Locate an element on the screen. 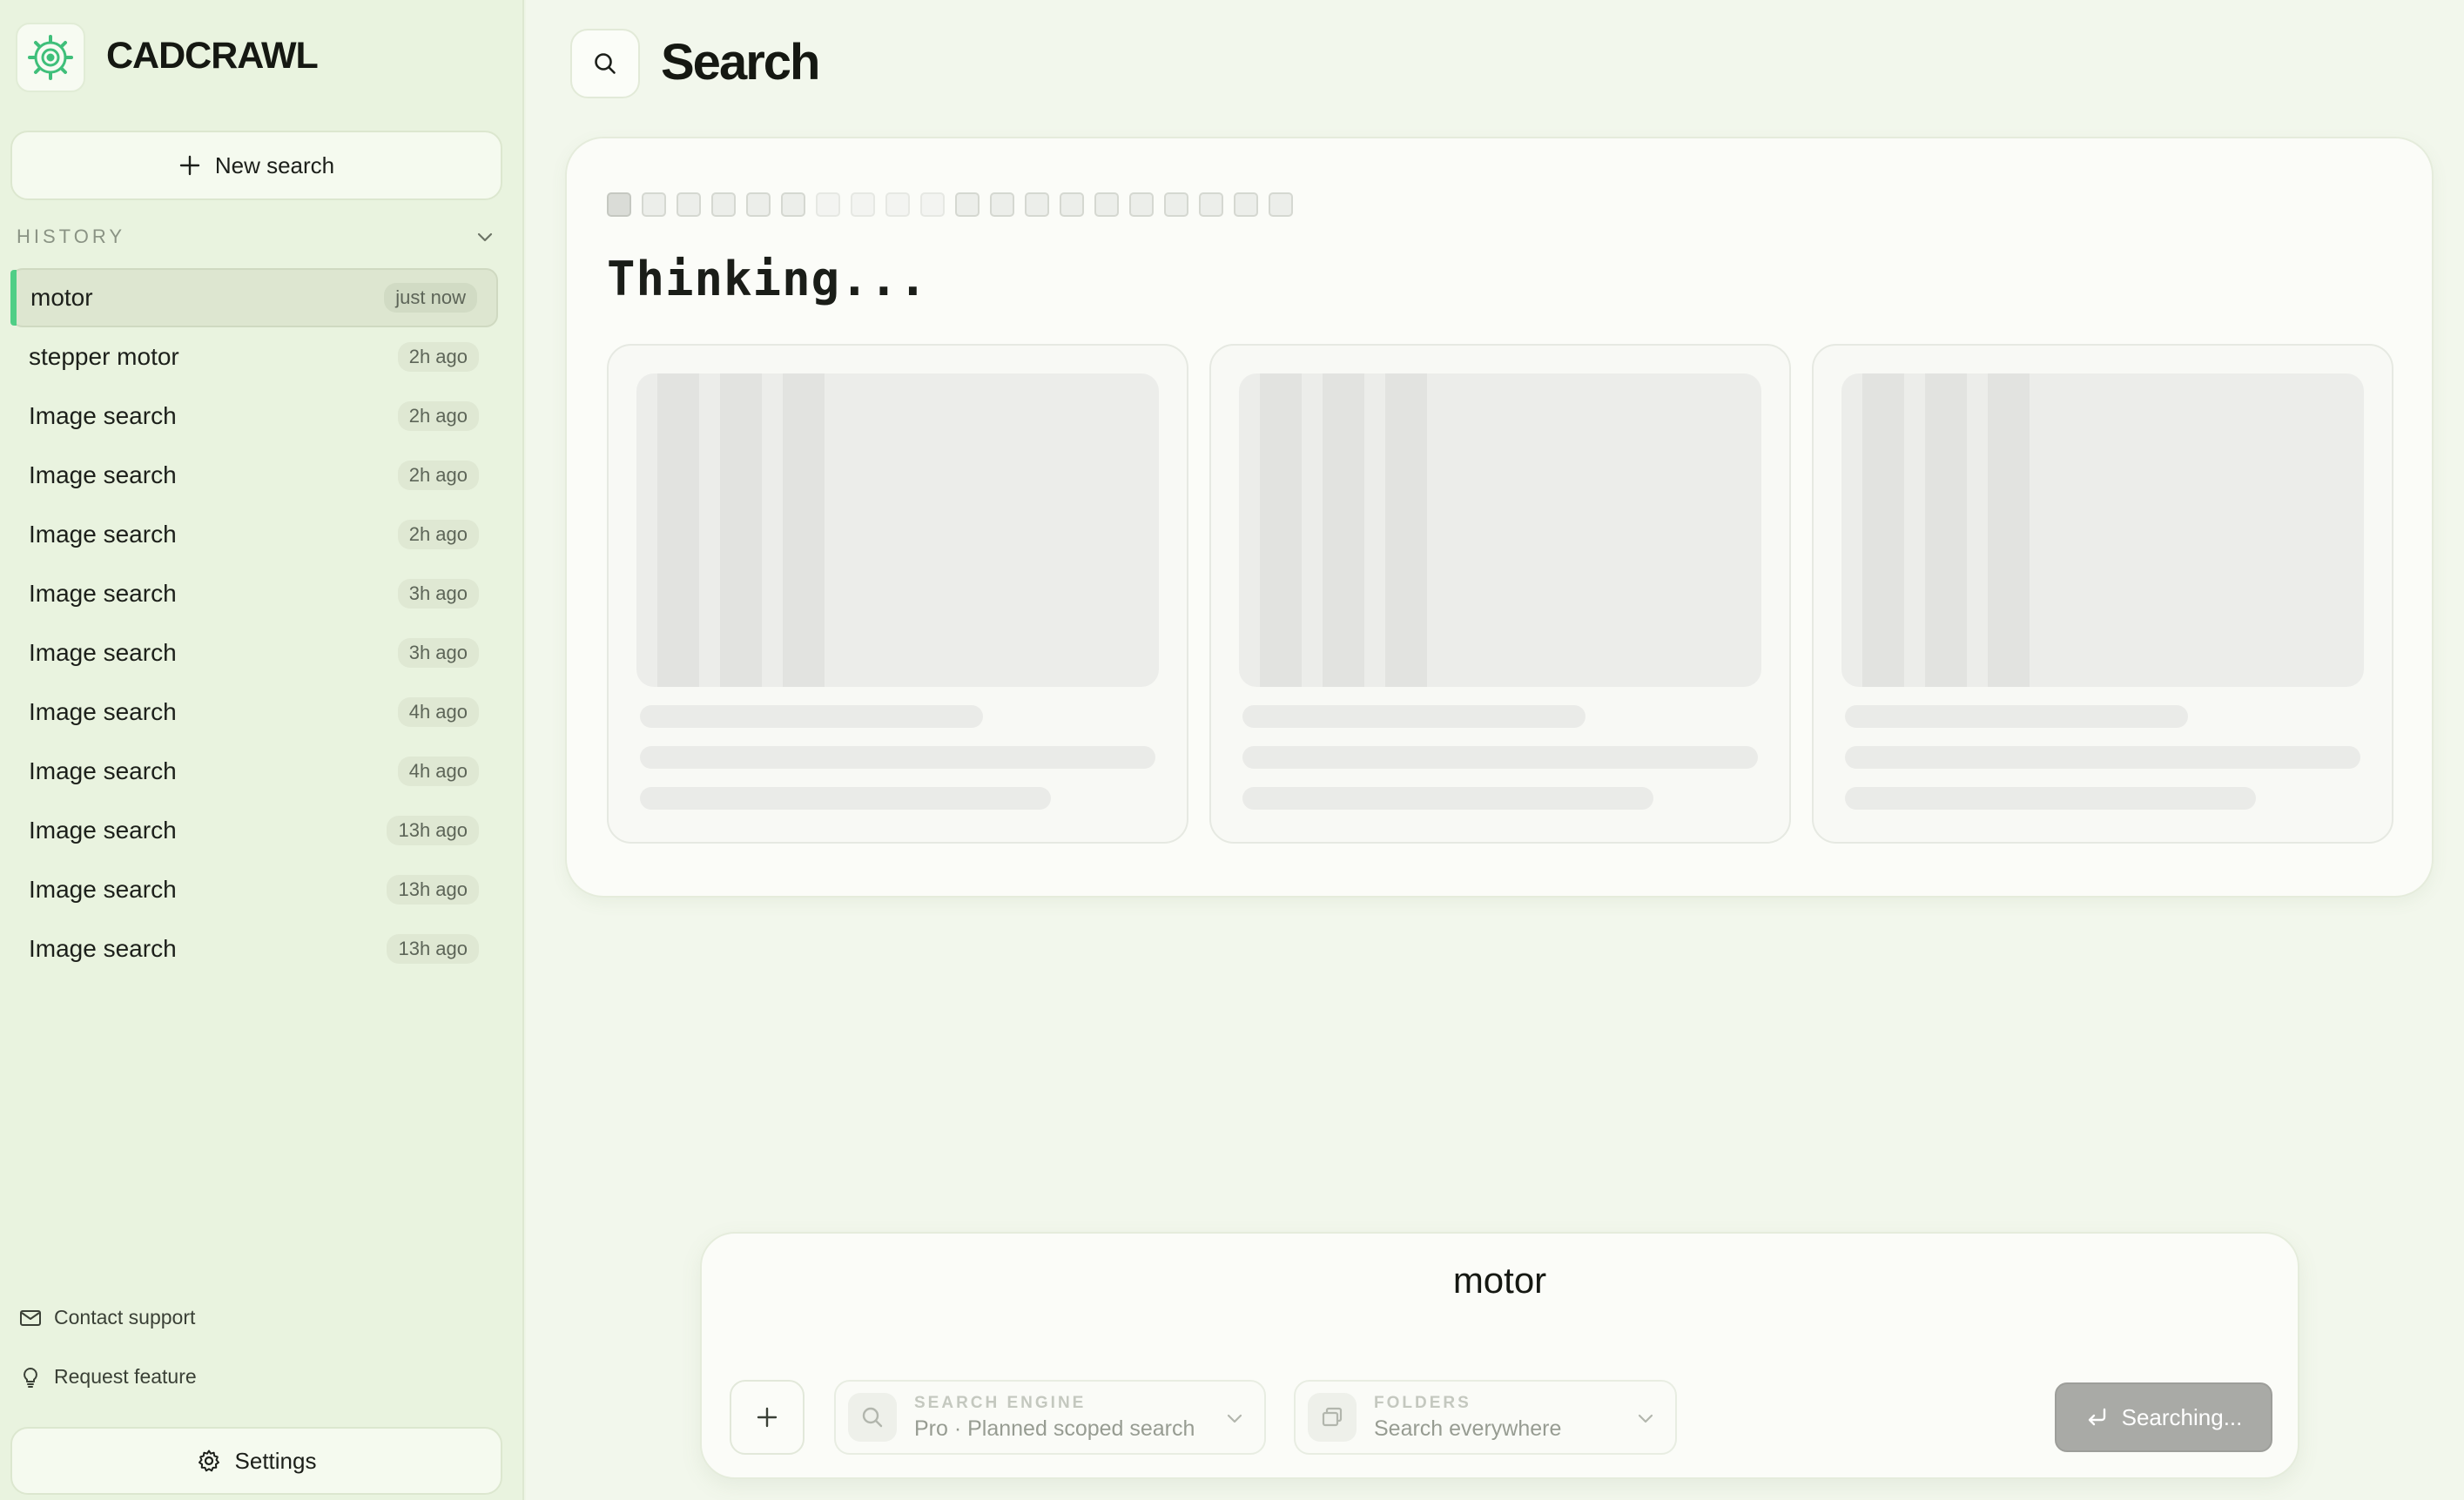 This screenshot has width=2464, height=1500. folders-label: FOLDERS is located at coordinates (1423, 1403).